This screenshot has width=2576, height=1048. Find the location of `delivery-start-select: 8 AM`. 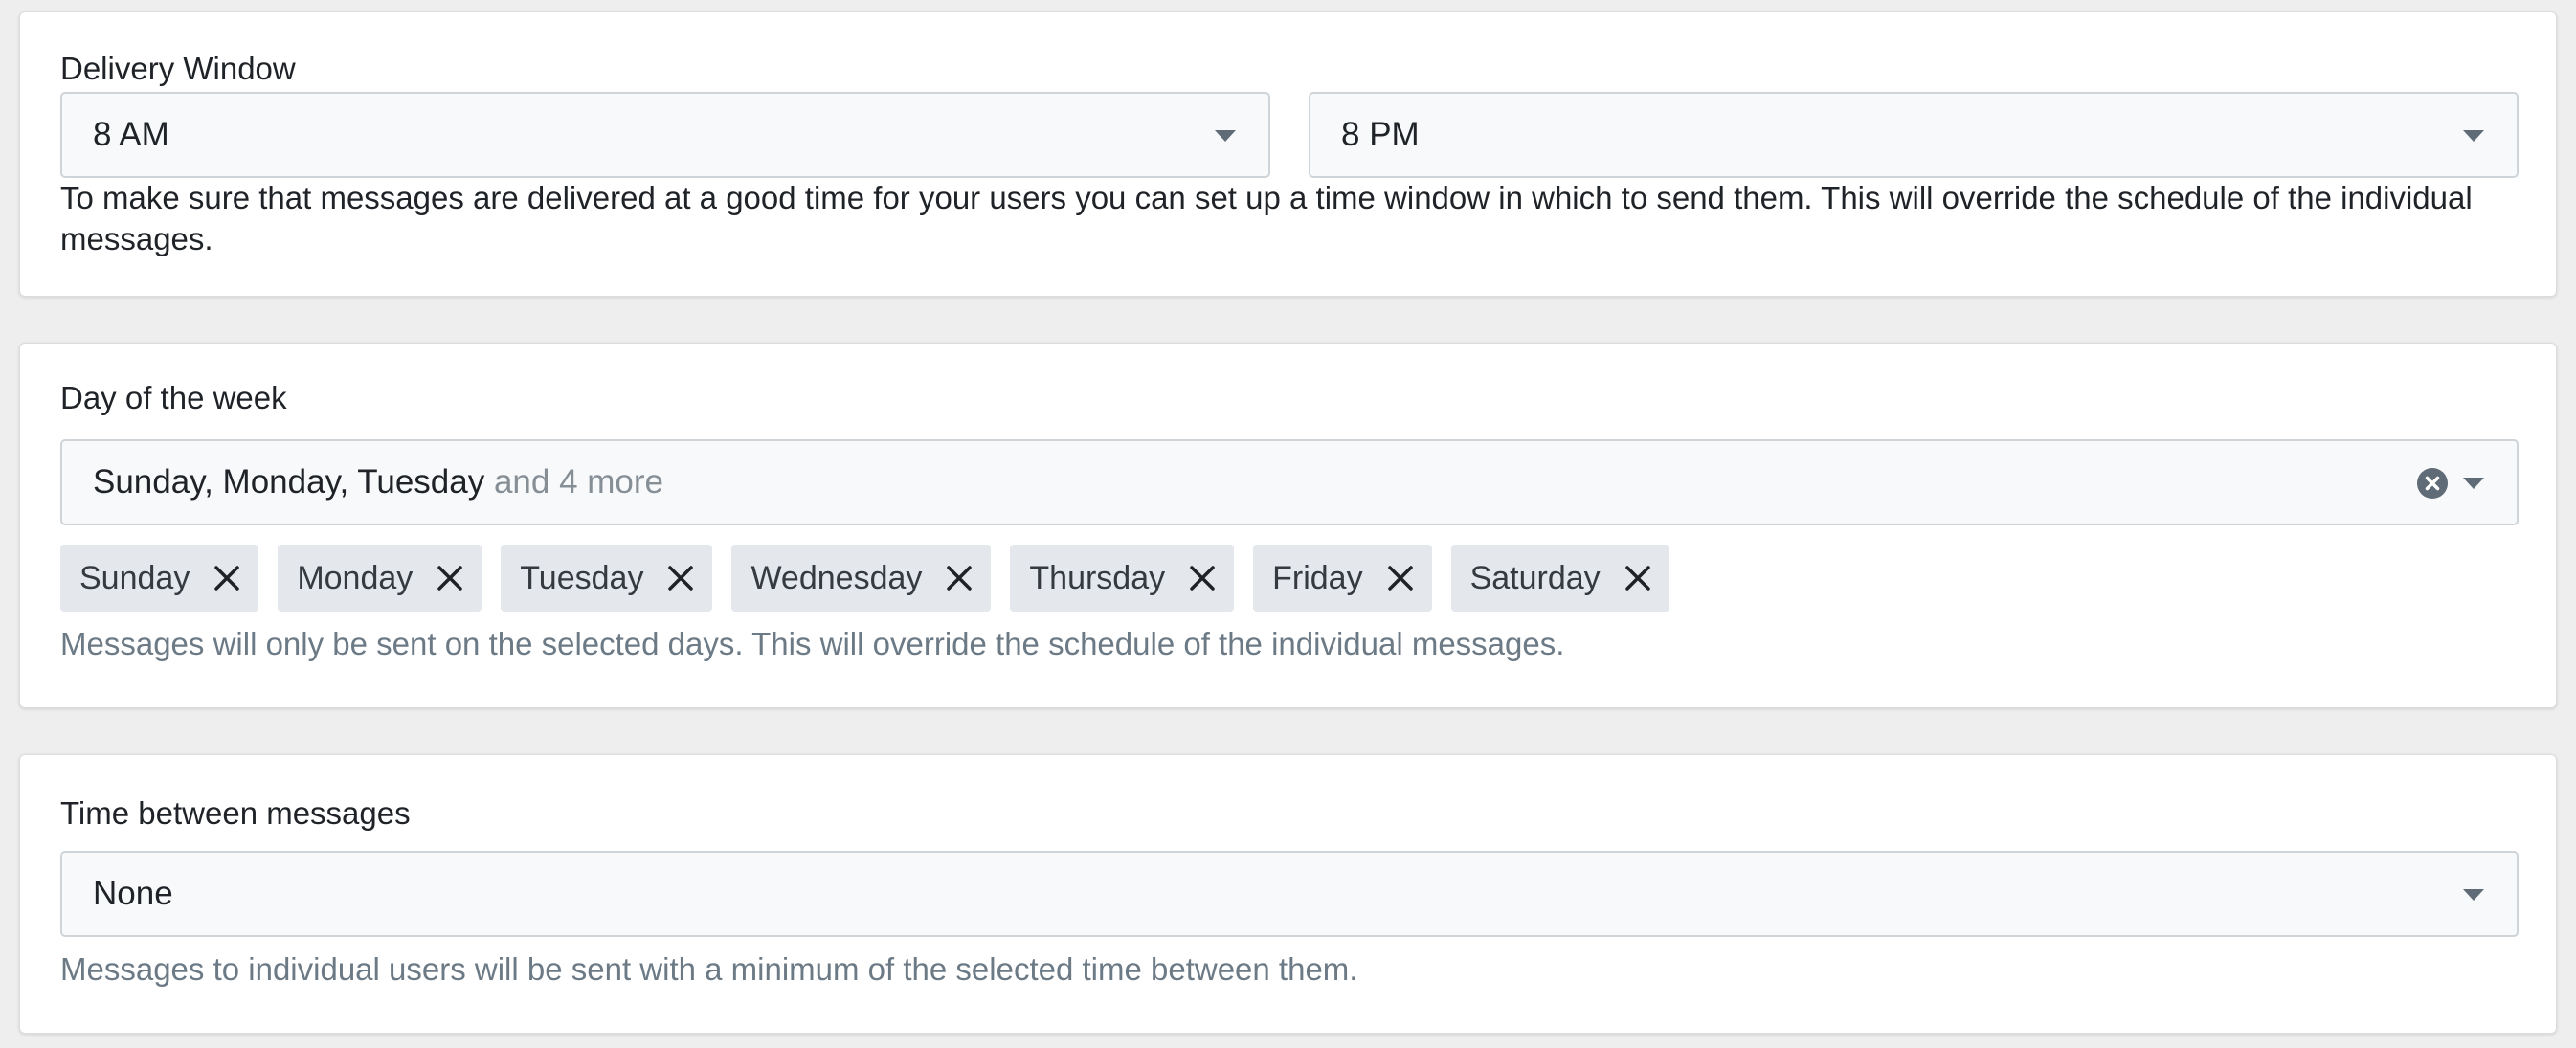

delivery-start-select: 8 AM is located at coordinates (665, 135).